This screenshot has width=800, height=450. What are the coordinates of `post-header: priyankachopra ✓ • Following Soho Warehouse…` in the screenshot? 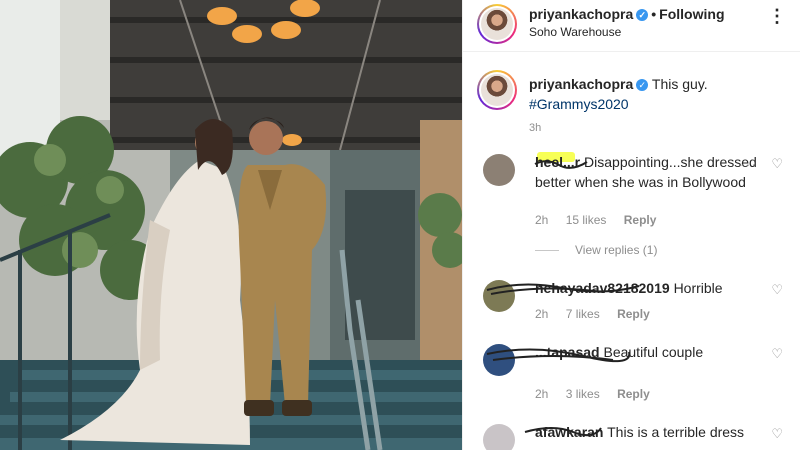 It's located at (631, 26).